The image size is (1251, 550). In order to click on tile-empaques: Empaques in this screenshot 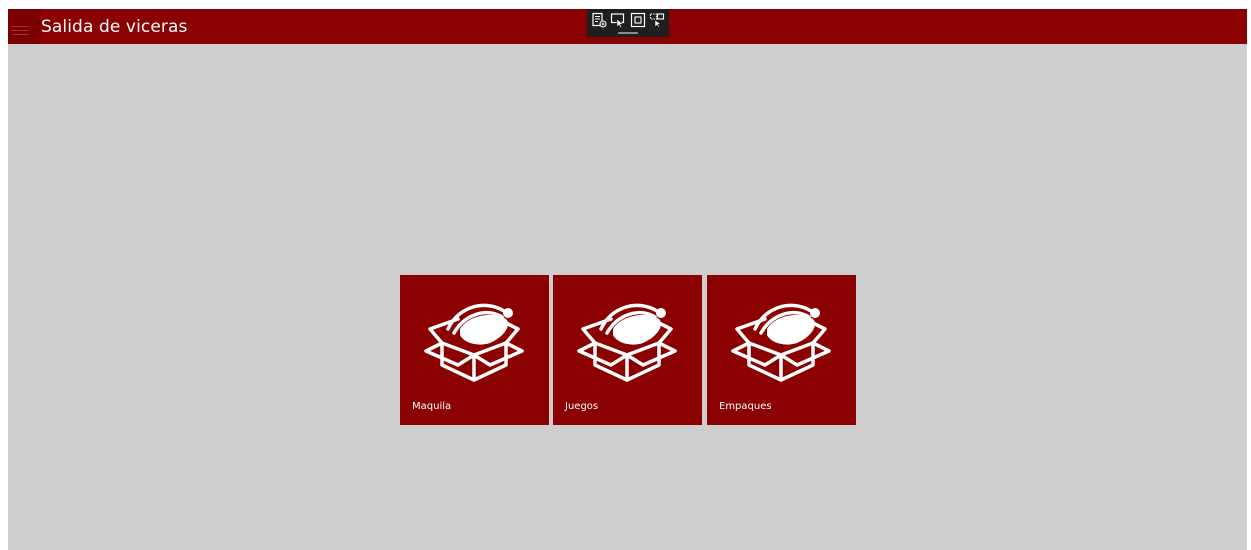, I will do `click(781, 350)`.